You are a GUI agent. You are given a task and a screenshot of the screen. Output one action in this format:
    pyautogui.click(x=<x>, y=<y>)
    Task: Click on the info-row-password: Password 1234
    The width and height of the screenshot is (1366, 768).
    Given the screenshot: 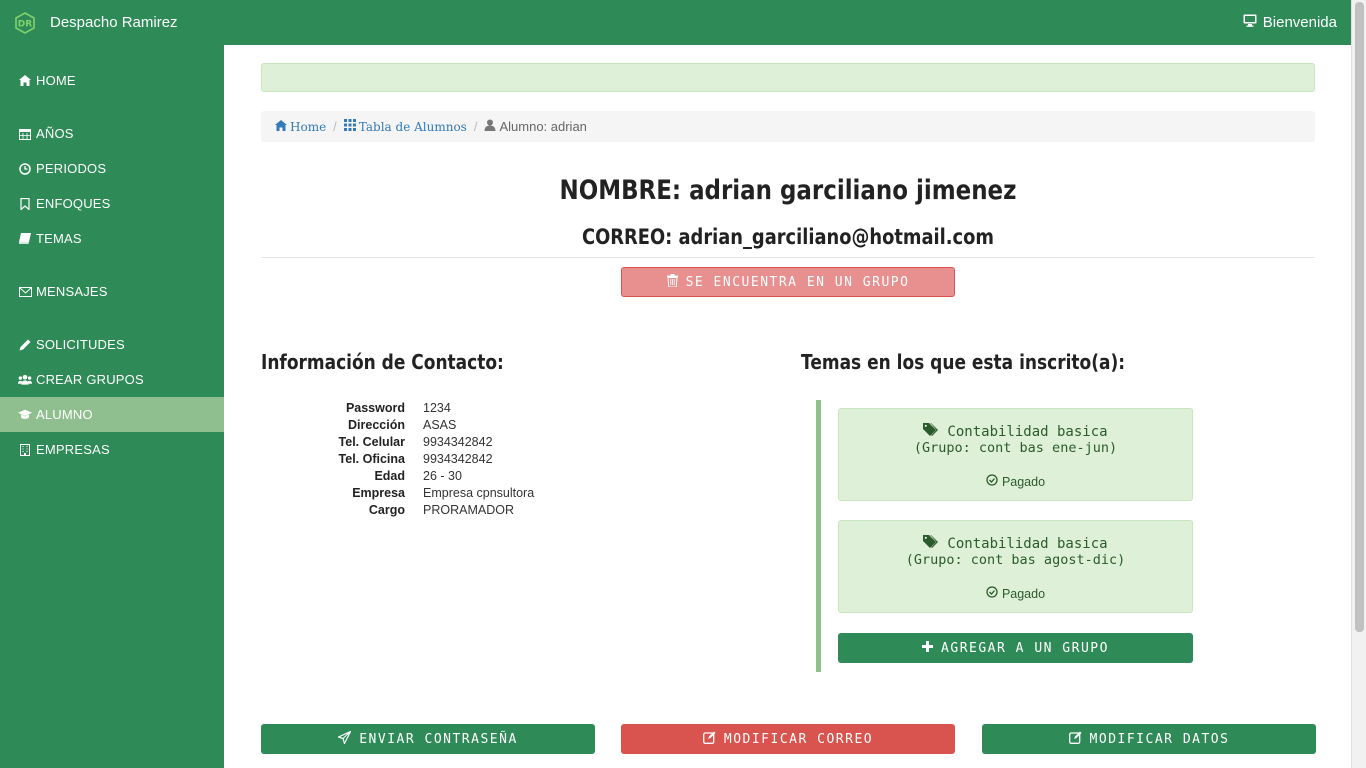 What is the action you would take?
    pyautogui.click(x=397, y=407)
    